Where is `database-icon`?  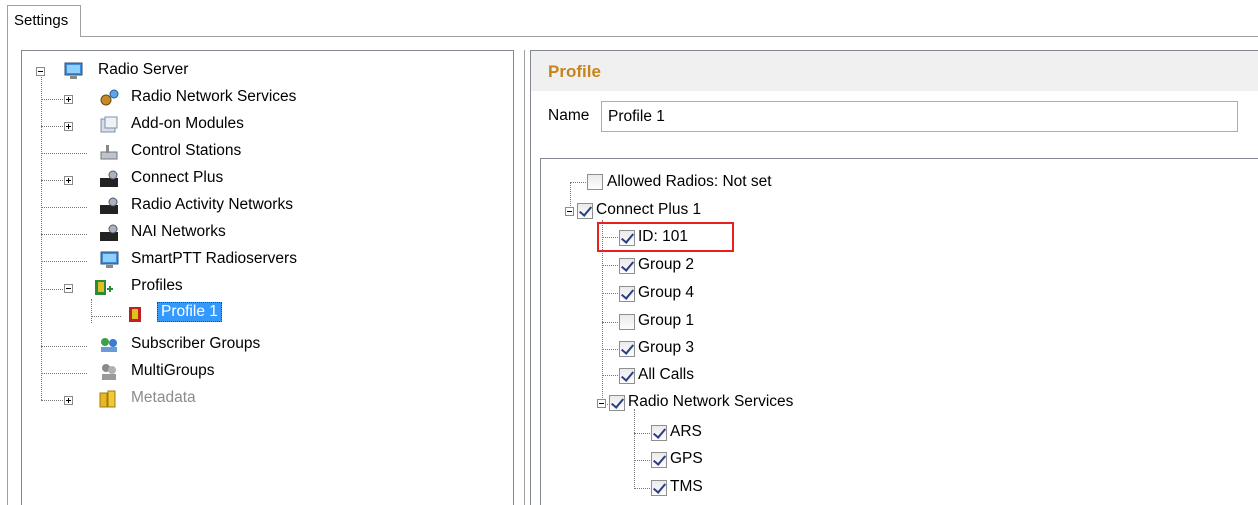 database-icon is located at coordinates (107, 399).